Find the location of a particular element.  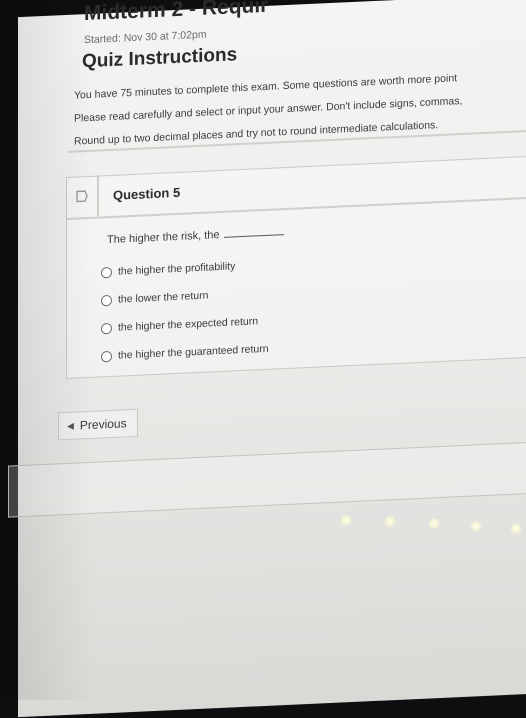

quiz-title: Midterm 2 - Requir is located at coordinates (176, 13).